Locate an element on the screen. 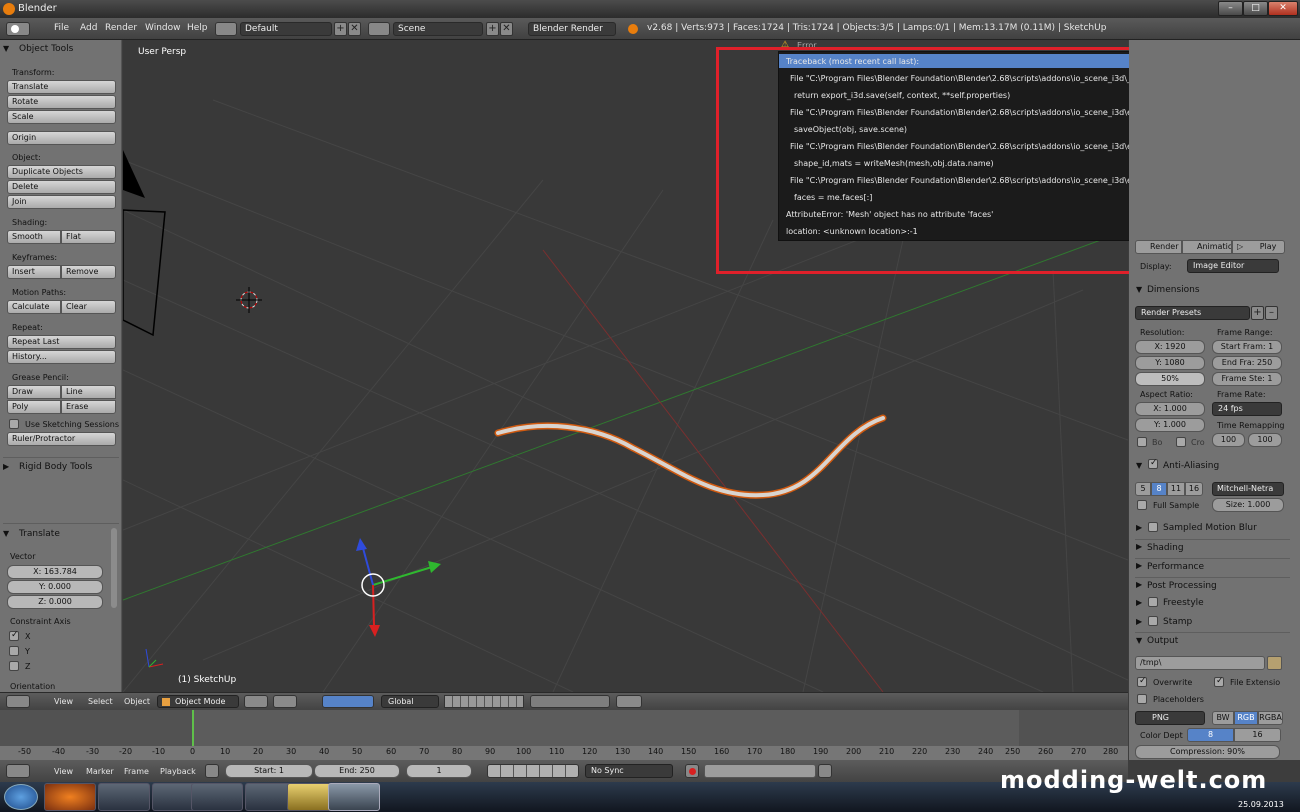 The width and height of the screenshot is (1300, 812). constraint-z-checkbox is located at coordinates (14, 666).